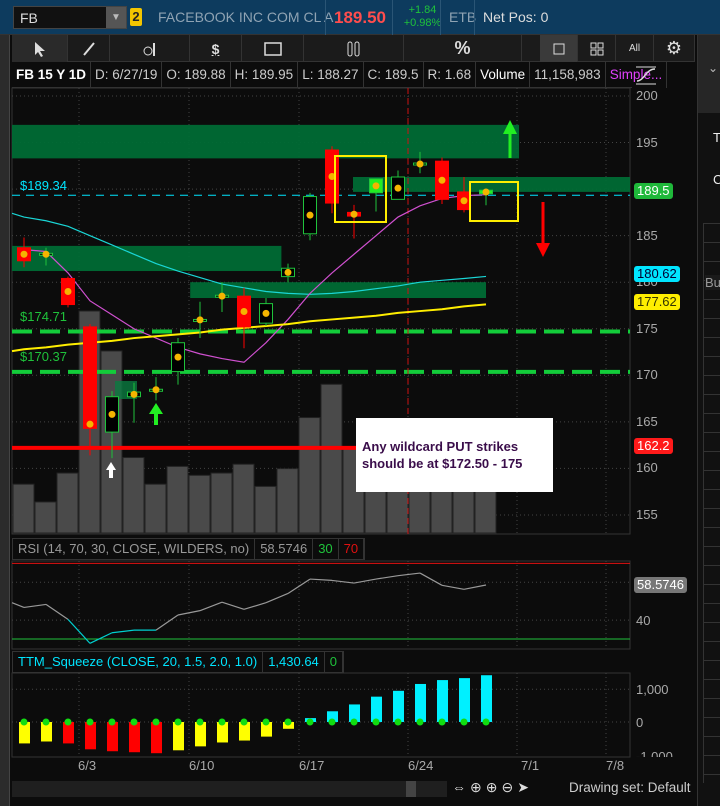 This screenshot has width=720, height=806. What do you see at coordinates (461, 787) in the screenshot?
I see `expand-icon: ⇔` at bounding box center [461, 787].